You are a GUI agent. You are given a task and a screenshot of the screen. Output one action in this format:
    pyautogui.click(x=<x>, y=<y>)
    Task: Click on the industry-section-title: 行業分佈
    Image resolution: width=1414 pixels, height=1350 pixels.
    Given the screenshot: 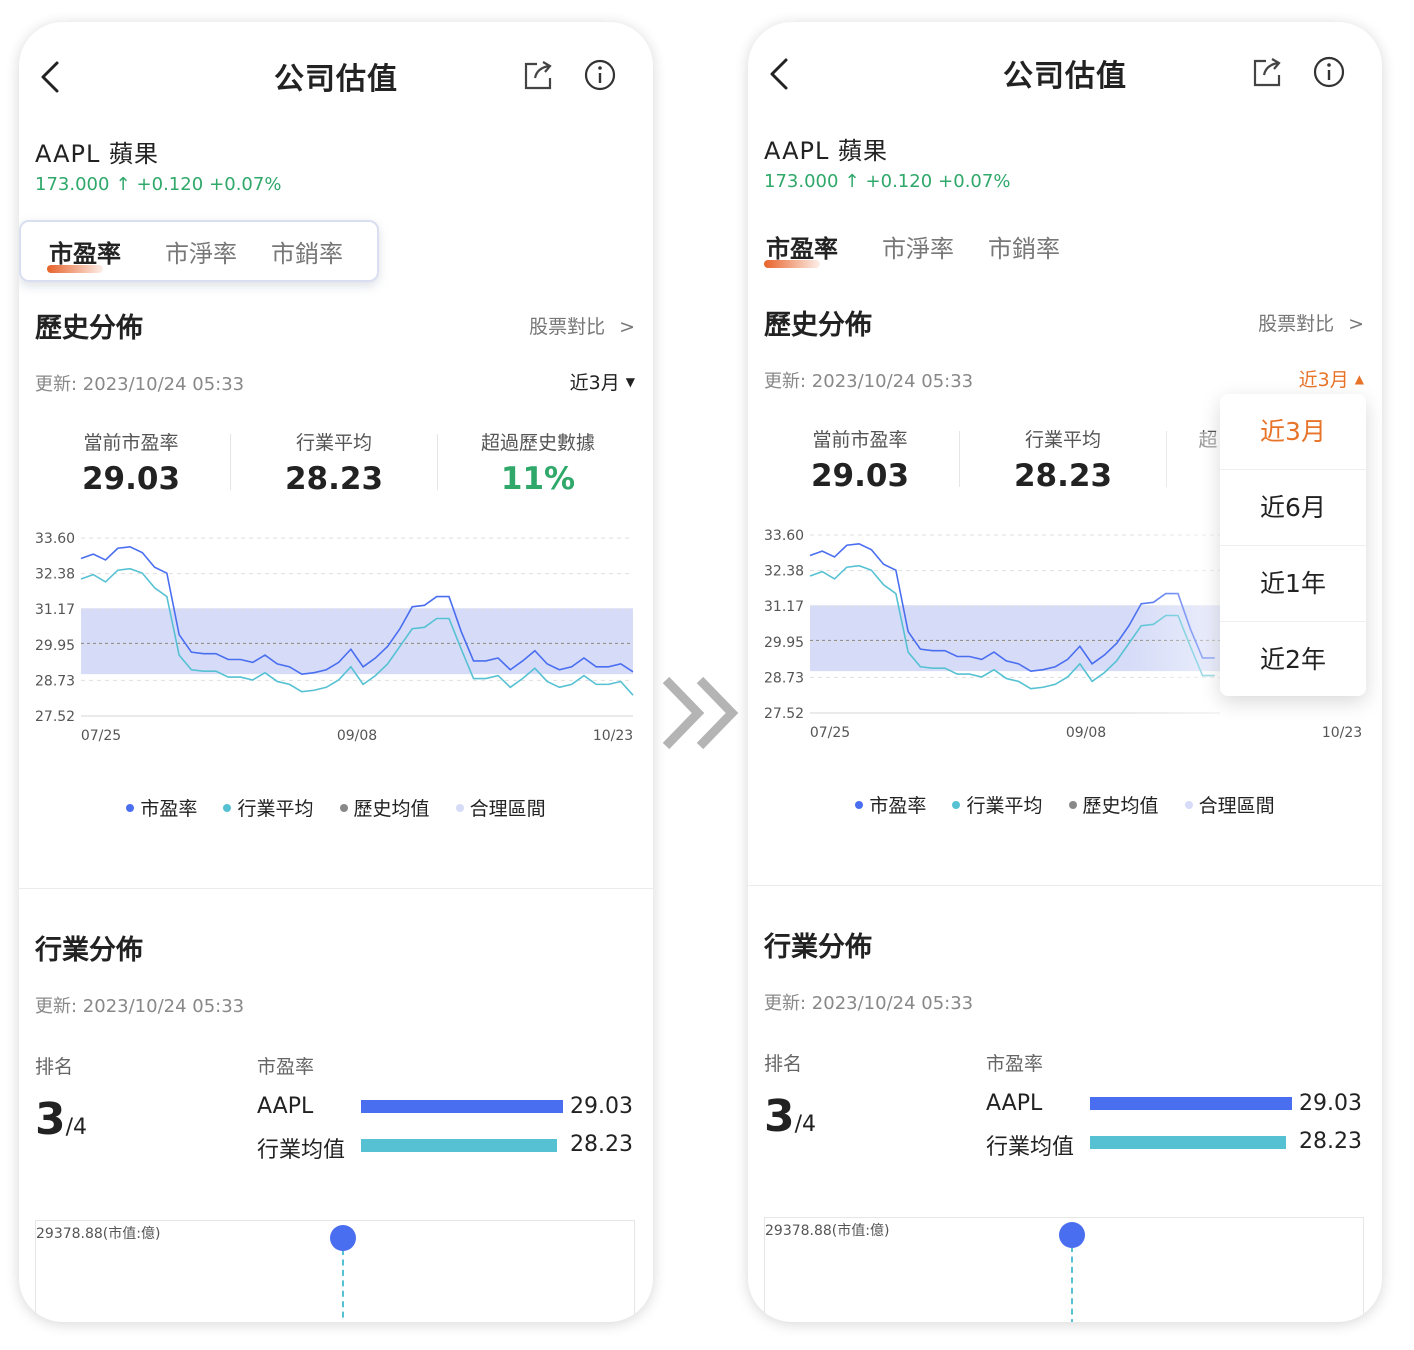 What is the action you would take?
    pyautogui.click(x=89, y=950)
    